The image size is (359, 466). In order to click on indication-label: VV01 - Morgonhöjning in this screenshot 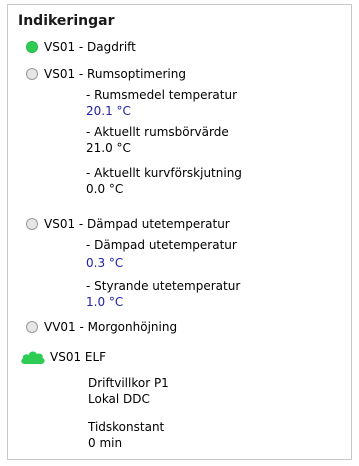, I will do `click(111, 327)`.